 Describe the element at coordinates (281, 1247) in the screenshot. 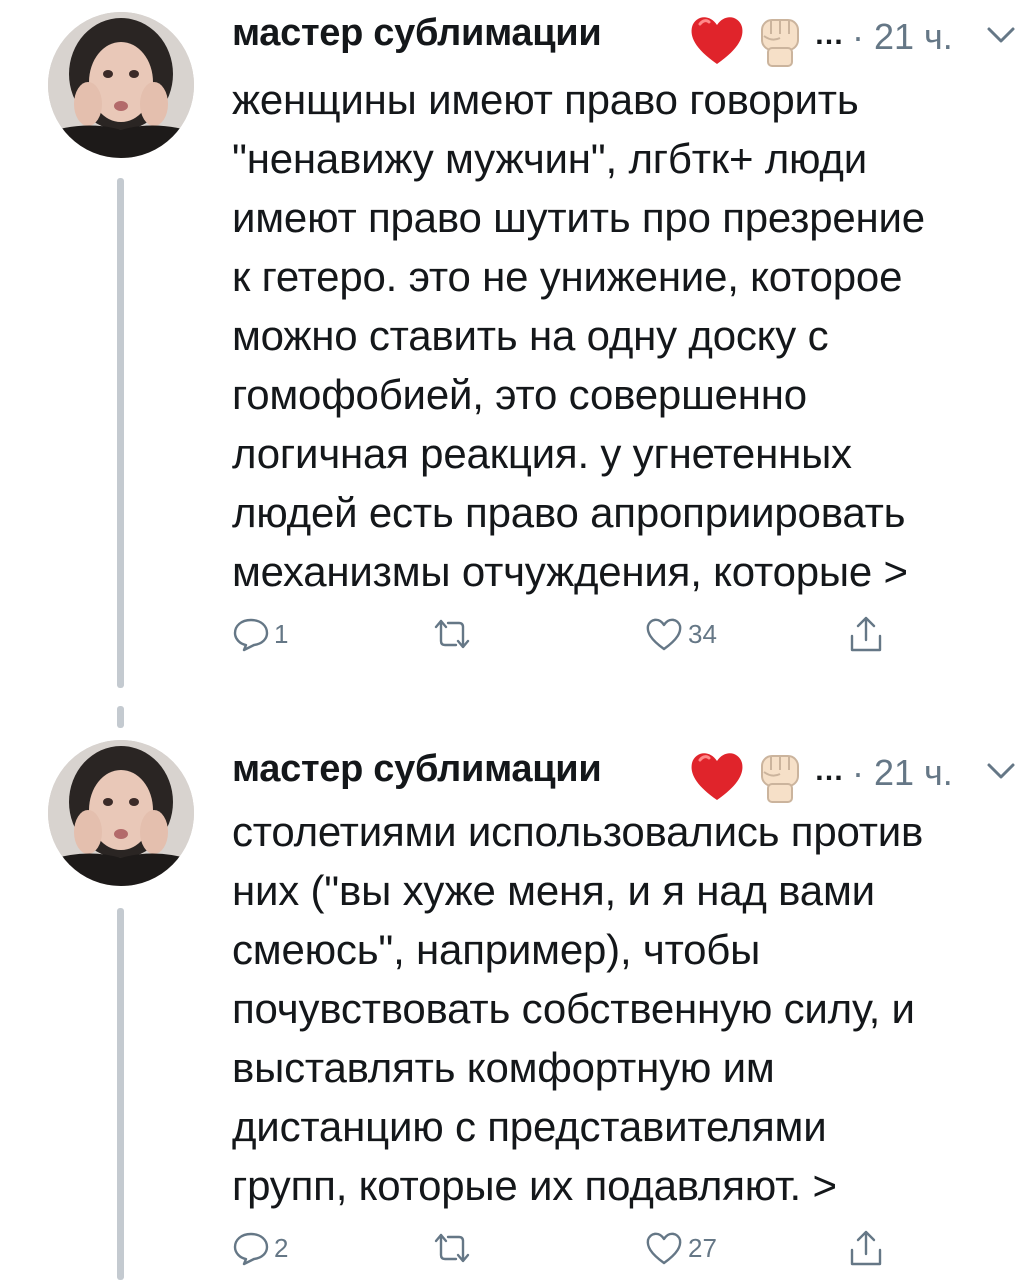

I see `reply-count: 2` at that location.